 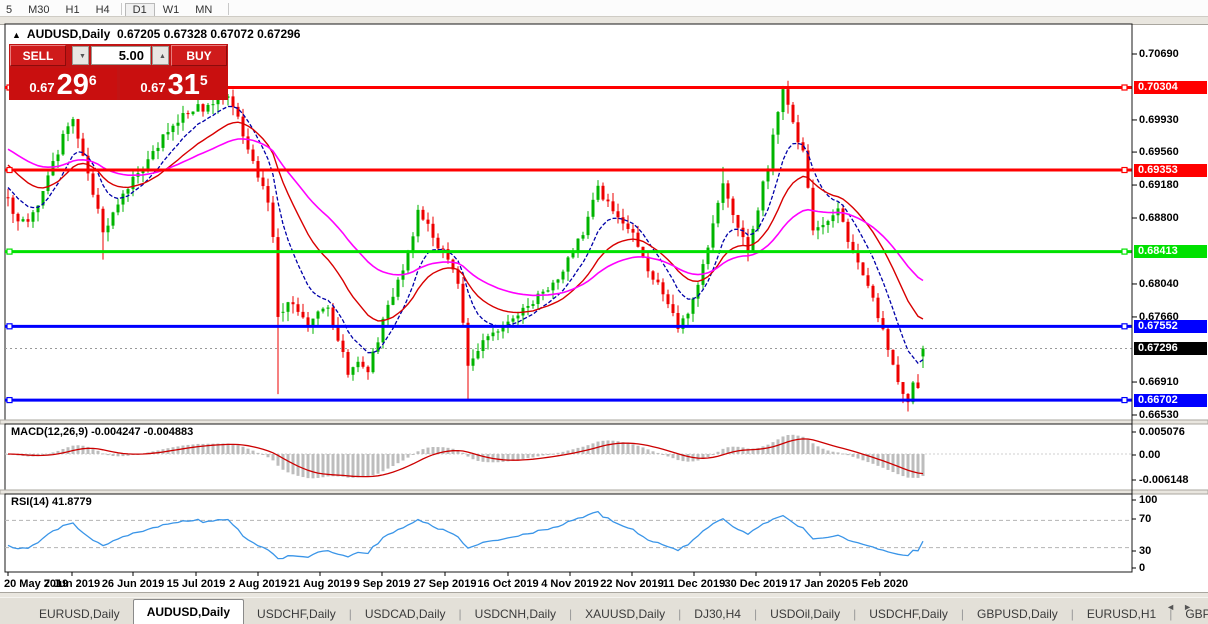 What do you see at coordinates (208, 34) in the screenshot?
I see `chart-ohlc-values: 0.67205 0.67328 0.67072 0.67296` at bounding box center [208, 34].